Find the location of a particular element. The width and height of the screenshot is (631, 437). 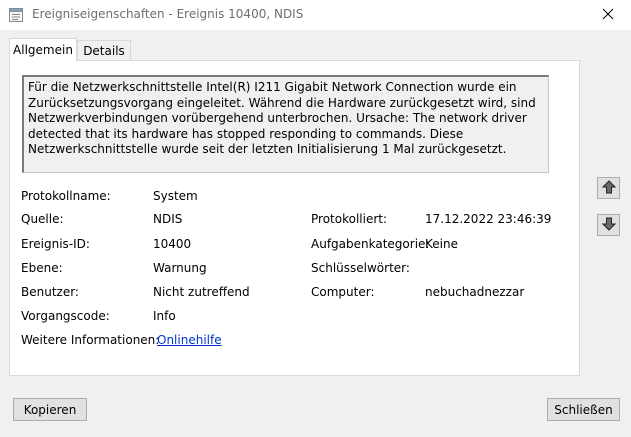

opcode-value: Info is located at coordinates (164, 316).